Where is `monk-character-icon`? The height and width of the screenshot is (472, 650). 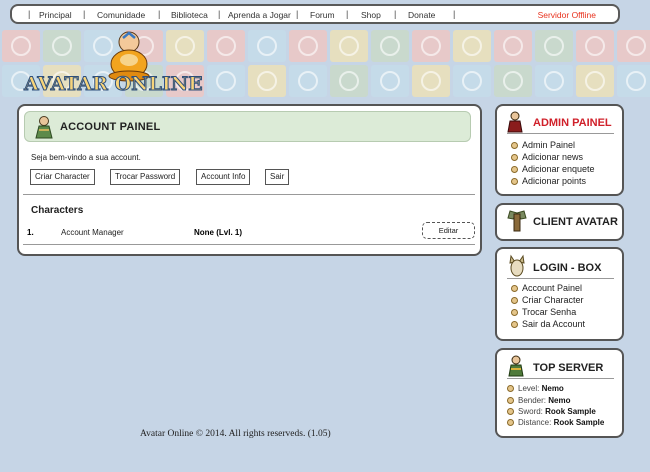
monk-character-icon is located at coordinates (44, 127).